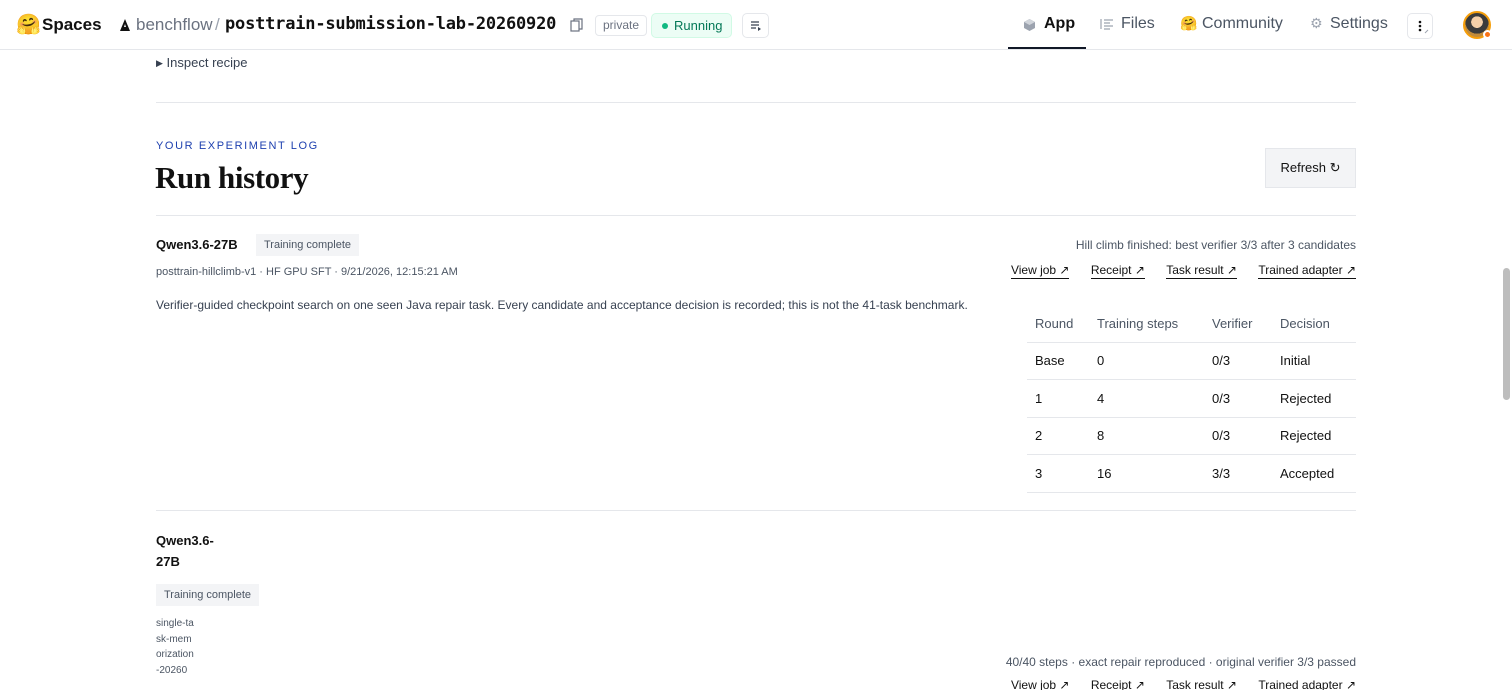 The height and width of the screenshot is (690, 1512). Describe the element at coordinates (665, 26) in the screenshot. I see `status-dot-icon` at that location.